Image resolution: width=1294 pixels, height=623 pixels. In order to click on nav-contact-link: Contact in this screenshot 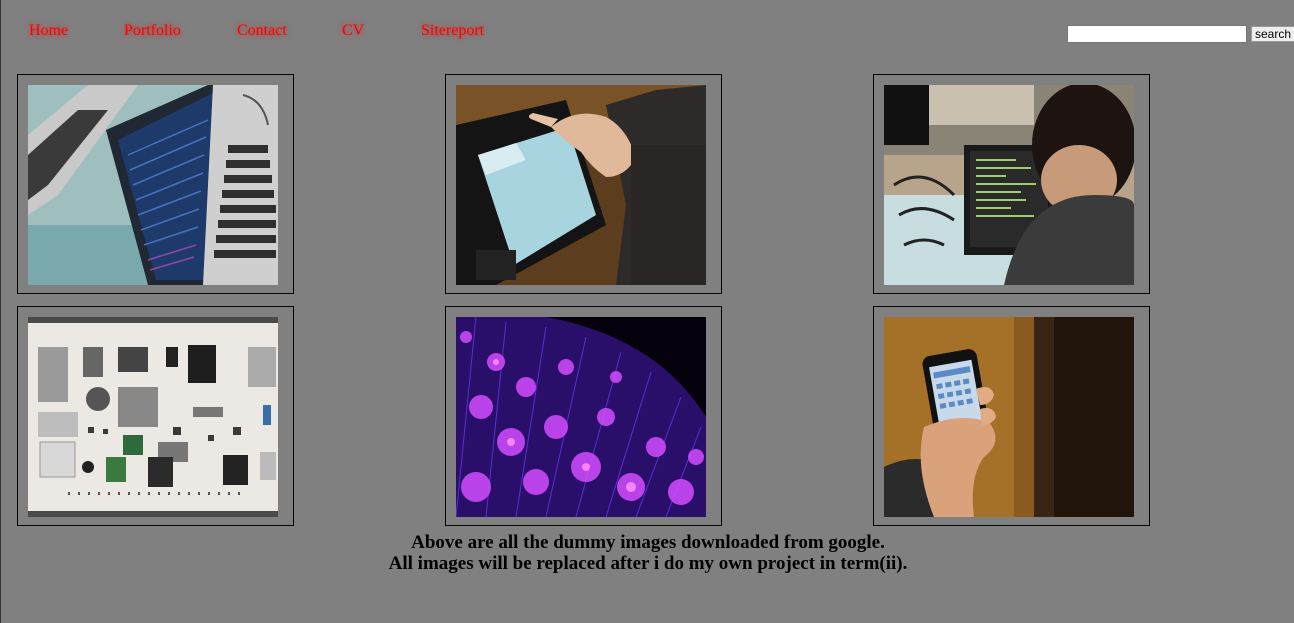, I will do `click(262, 31)`.